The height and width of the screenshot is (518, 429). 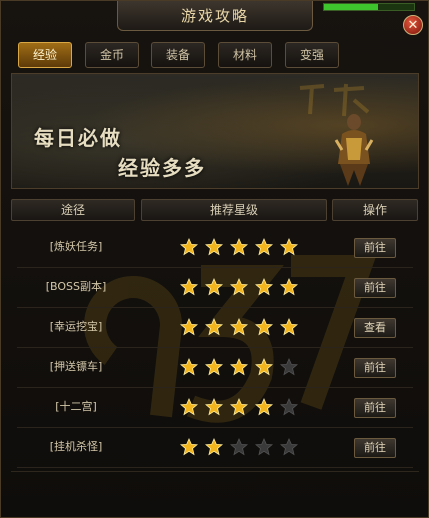 I want to click on tab-get-stronger: 变强, so click(x=312, y=55).